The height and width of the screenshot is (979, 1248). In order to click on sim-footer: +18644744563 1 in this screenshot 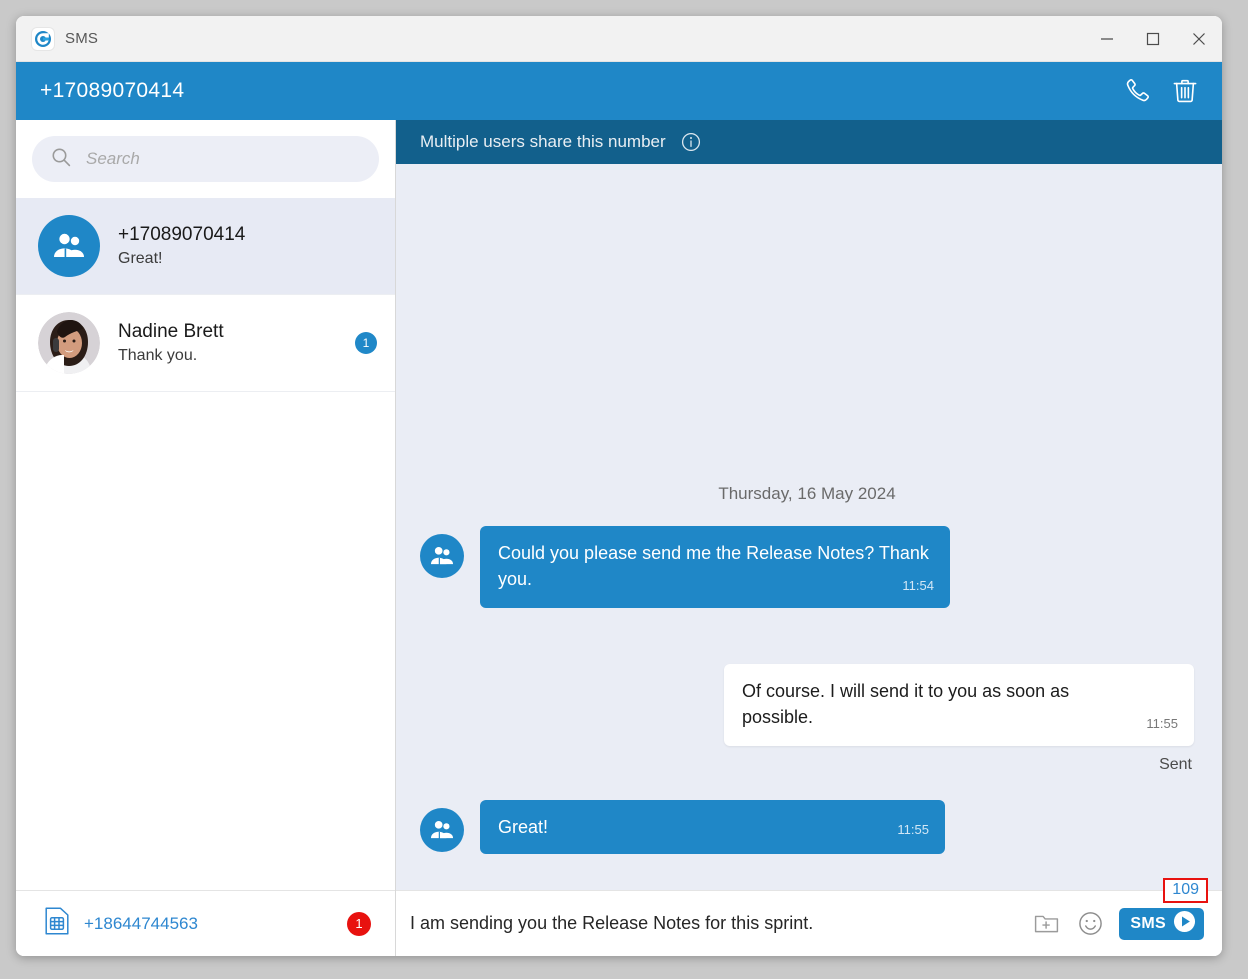, I will do `click(205, 923)`.